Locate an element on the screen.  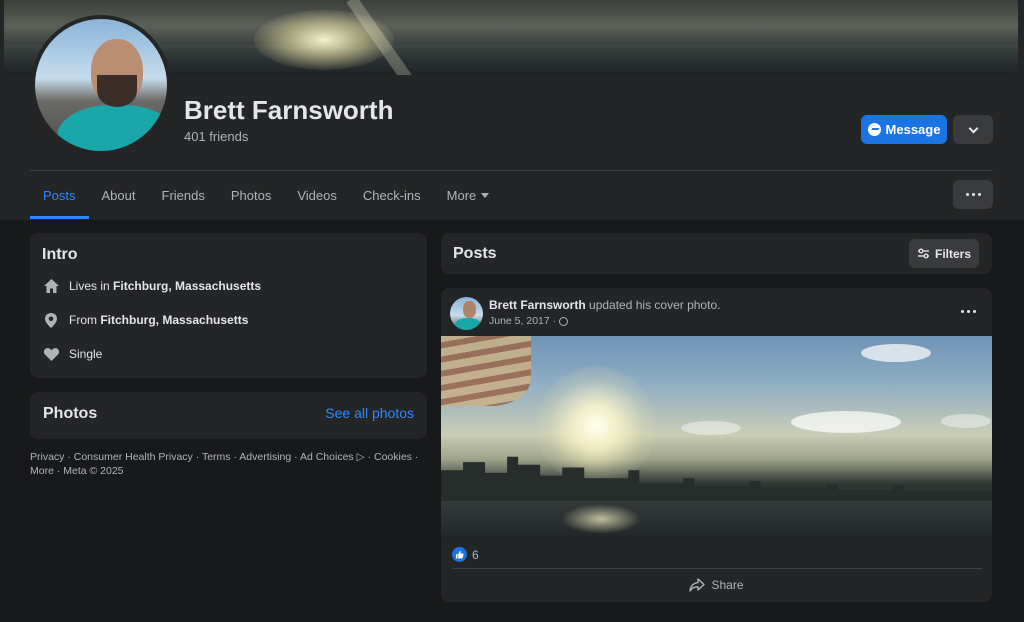
flag is located at coordinates (486, 371).